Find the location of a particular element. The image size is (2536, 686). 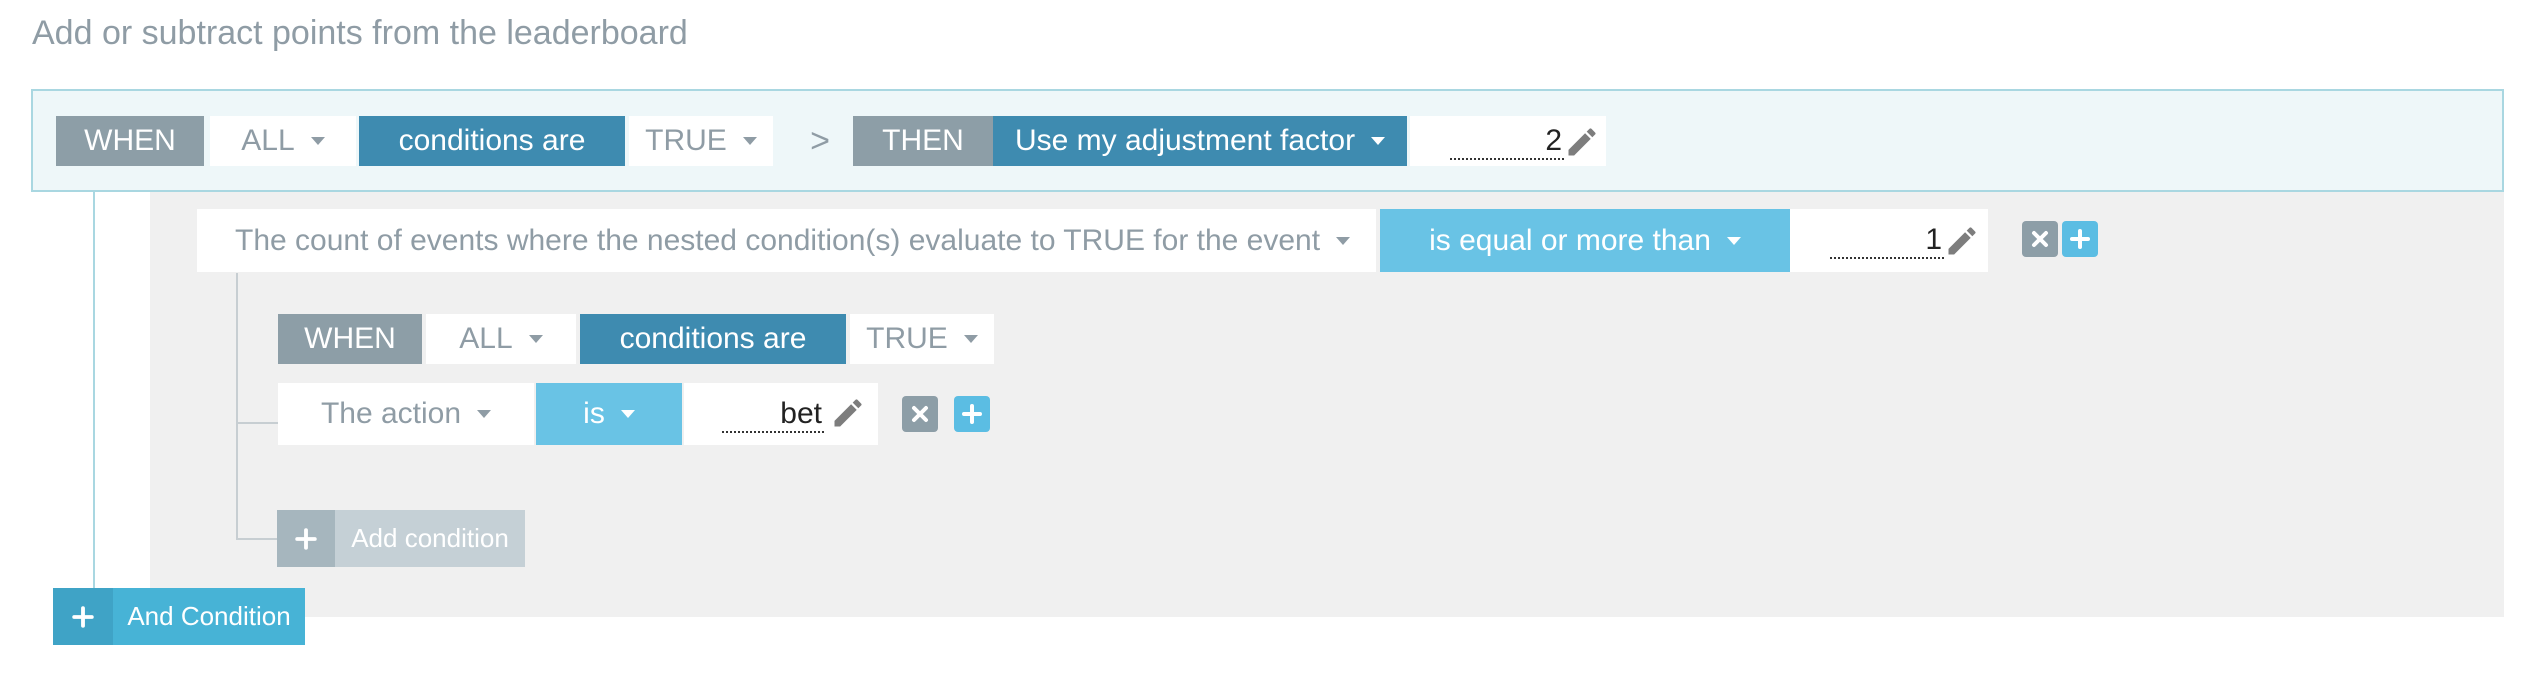

count-operator-value: is equal or more than is located at coordinates (1570, 240).